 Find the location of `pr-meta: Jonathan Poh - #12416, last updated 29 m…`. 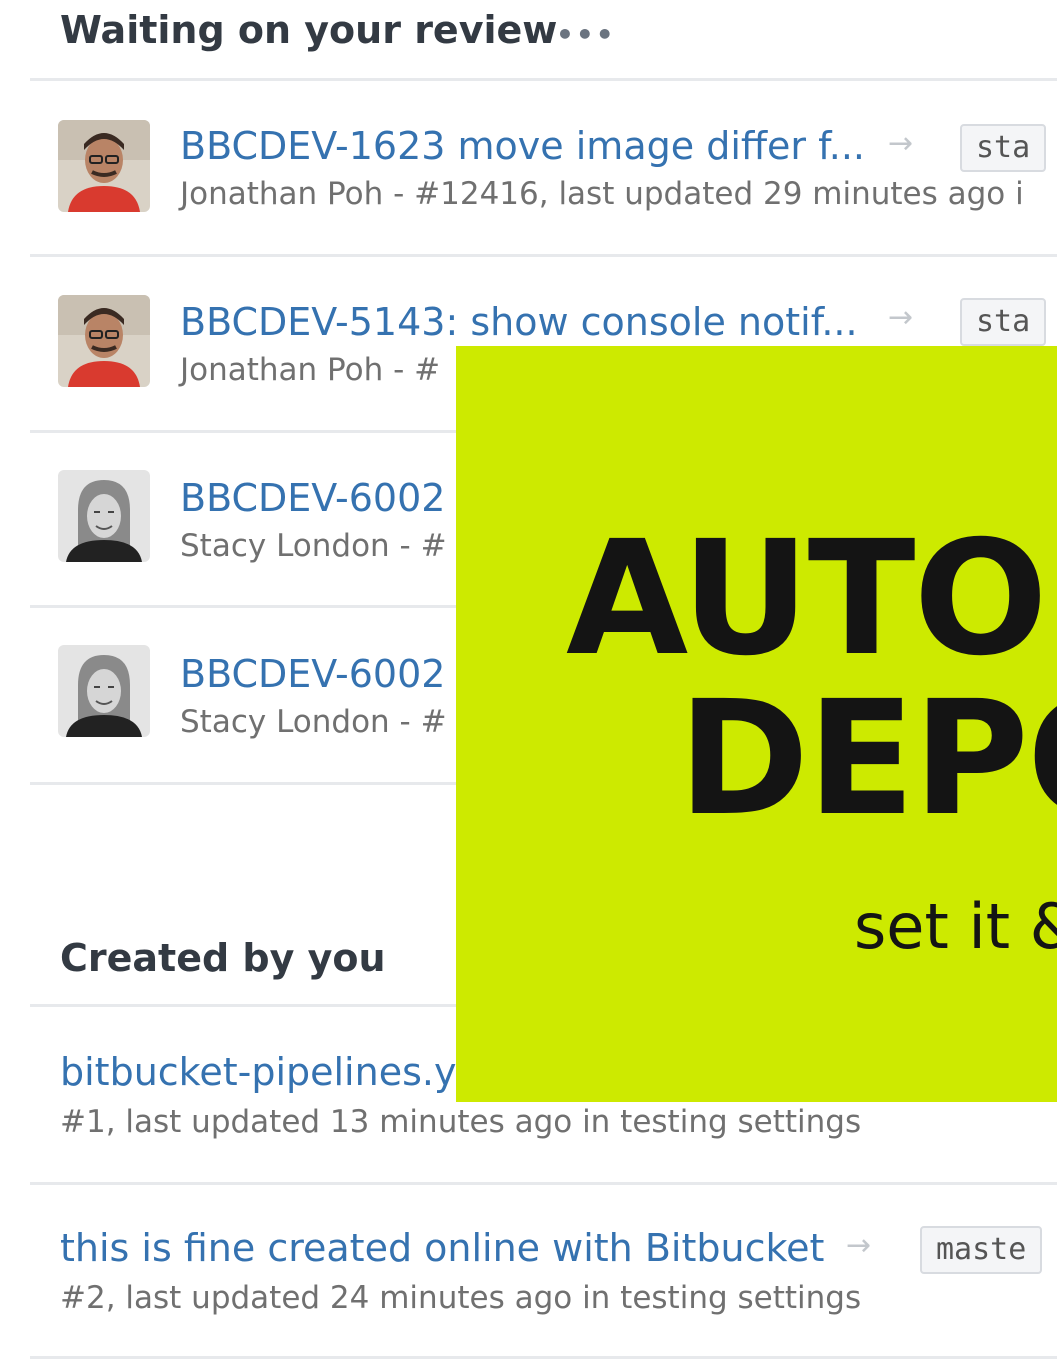

pr-meta: Jonathan Poh - #12416, last updated 29 m… is located at coordinates (602, 194).